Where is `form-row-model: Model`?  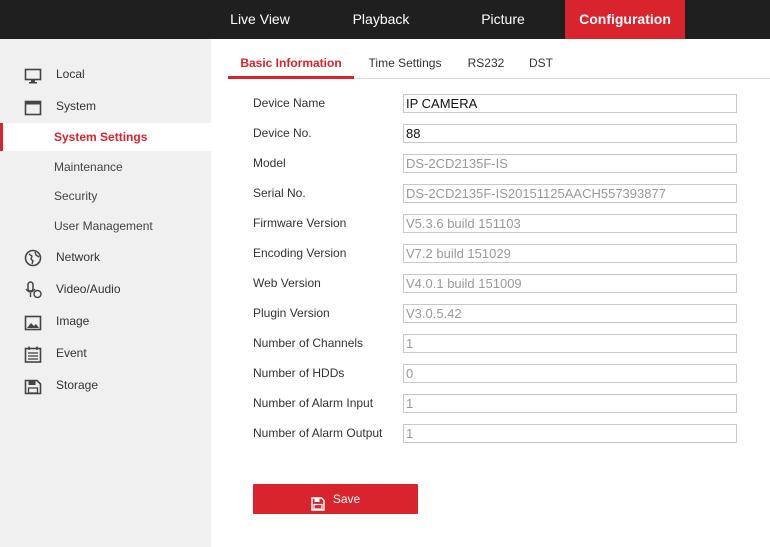 form-row-model: Model is located at coordinates (498, 164).